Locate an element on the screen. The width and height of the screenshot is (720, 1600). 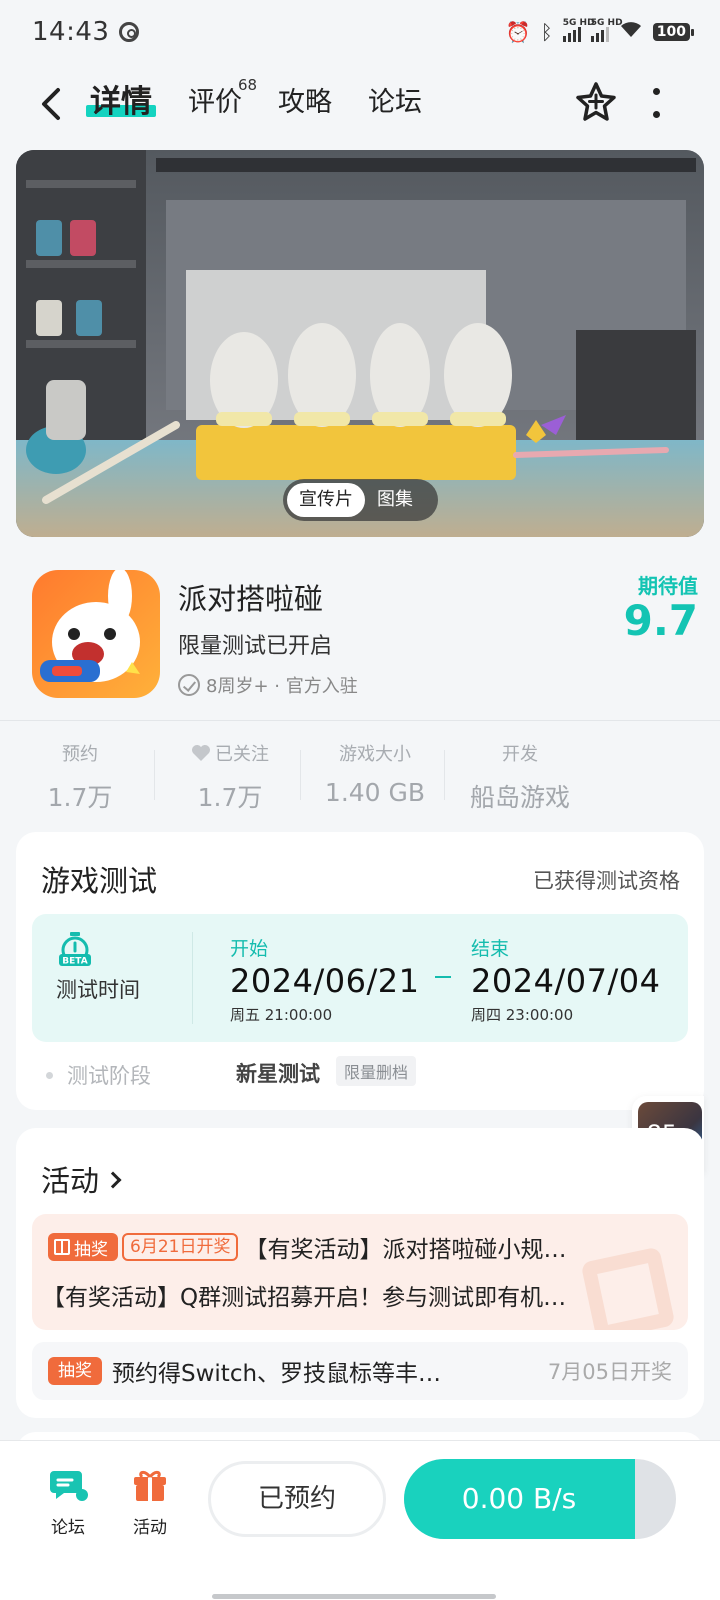
status-icons: ⏰ ᛒ 5G HD 5G HD 100 is located at coordinates (600, 31).